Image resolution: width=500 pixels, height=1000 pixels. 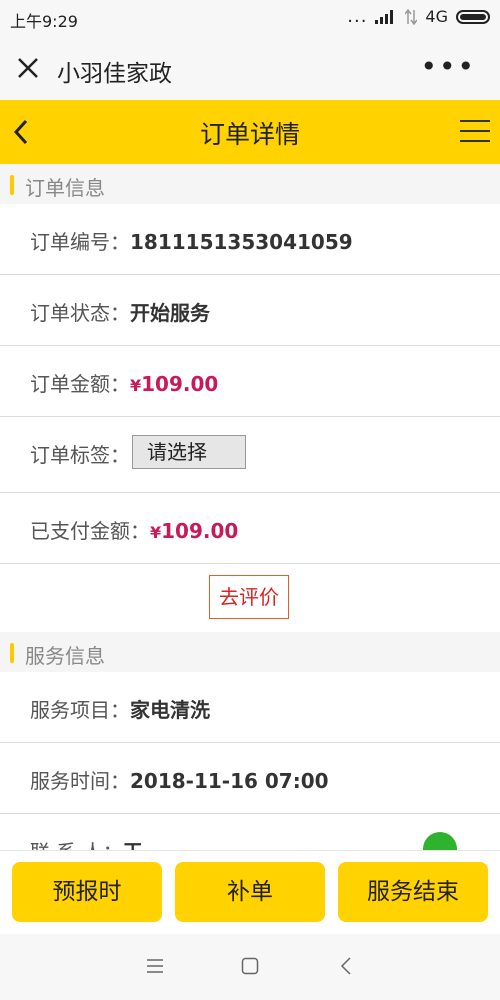 I want to click on order-number-value: 1811151353041059, so click(x=241, y=242).